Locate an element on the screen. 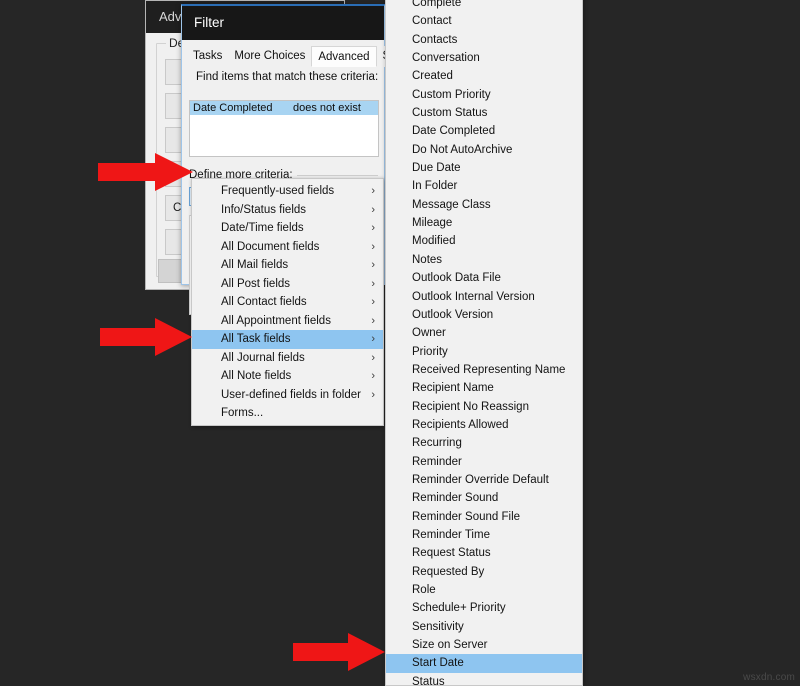  menu-item-label: User-defined fields in folder is located at coordinates (291, 394).